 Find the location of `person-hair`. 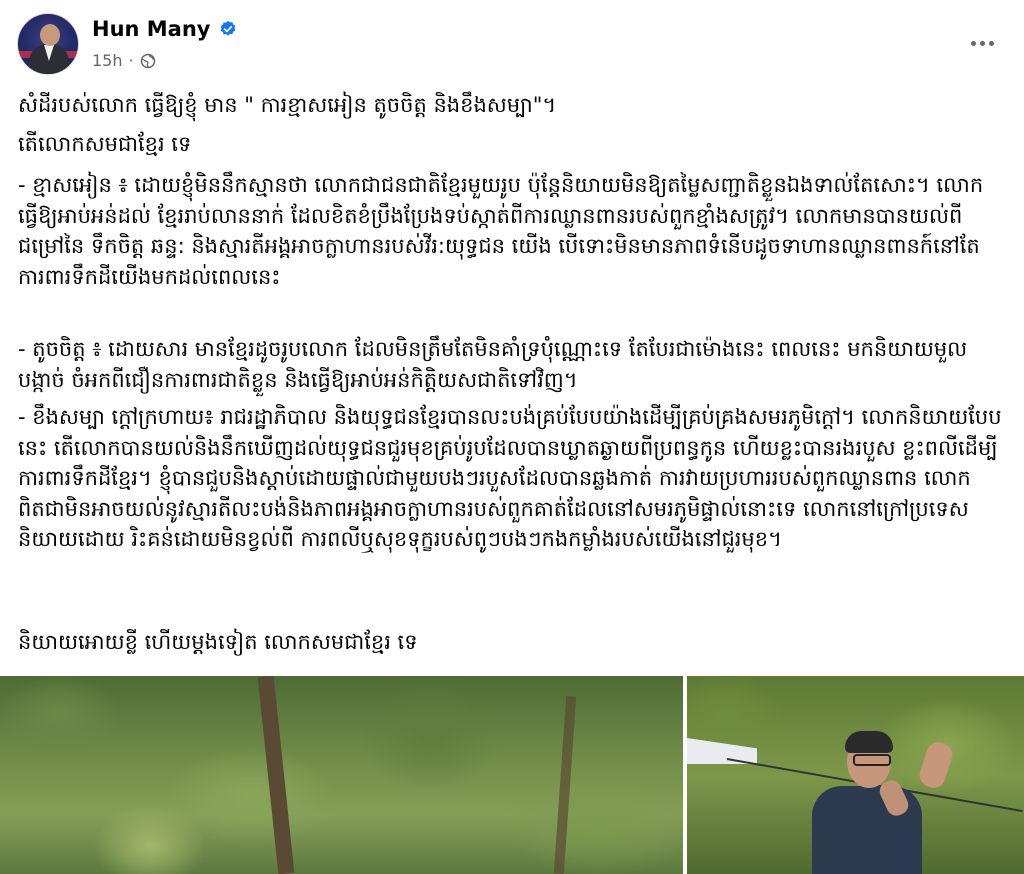

person-hair is located at coordinates (869, 742).